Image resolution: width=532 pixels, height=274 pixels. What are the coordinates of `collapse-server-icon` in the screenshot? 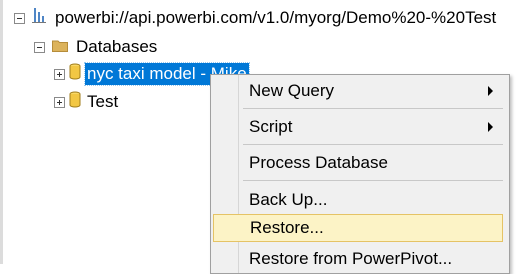 It's located at (19, 18).